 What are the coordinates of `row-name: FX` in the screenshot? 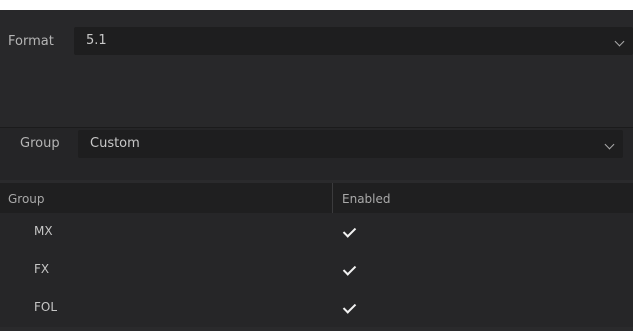 It's located at (42, 269).